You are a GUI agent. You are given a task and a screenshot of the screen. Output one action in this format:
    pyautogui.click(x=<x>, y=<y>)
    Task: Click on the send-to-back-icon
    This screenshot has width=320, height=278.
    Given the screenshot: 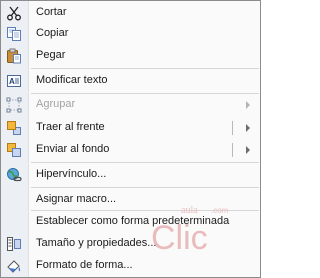 What is the action you would take?
    pyautogui.click(x=14, y=150)
    